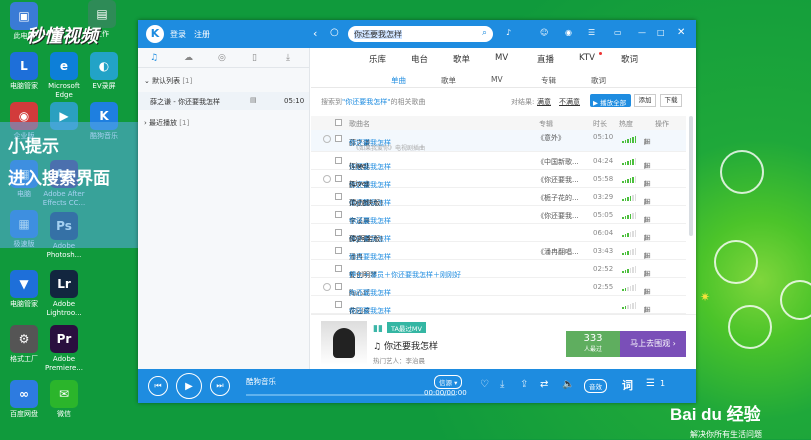 This screenshot has width=811, height=440. I want to click on settings-icon: ☰, so click(591, 32).